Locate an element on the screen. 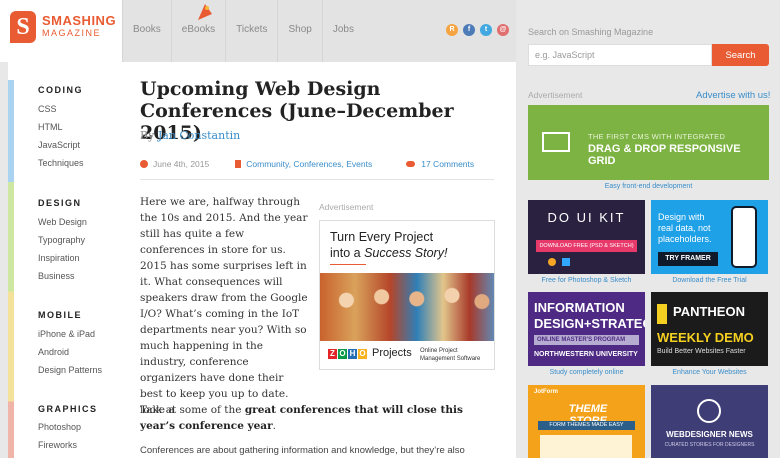 This screenshot has height=458, width=780. weekly-demo-title: WEEKLY DEMO is located at coordinates (705, 337).